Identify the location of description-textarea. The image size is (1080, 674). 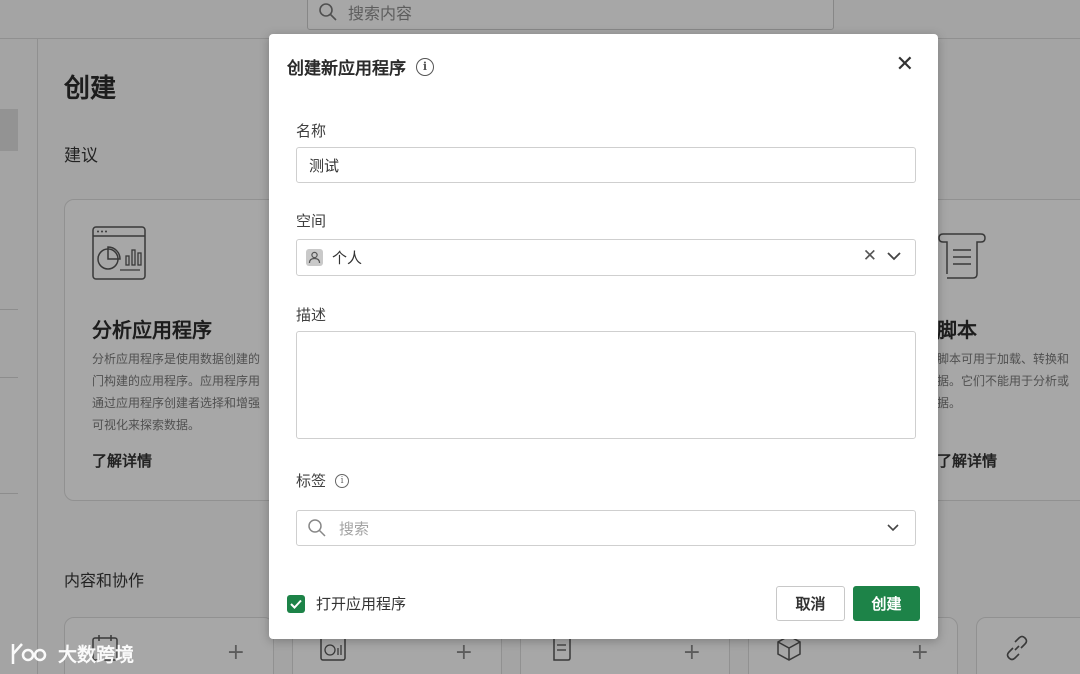
(606, 385).